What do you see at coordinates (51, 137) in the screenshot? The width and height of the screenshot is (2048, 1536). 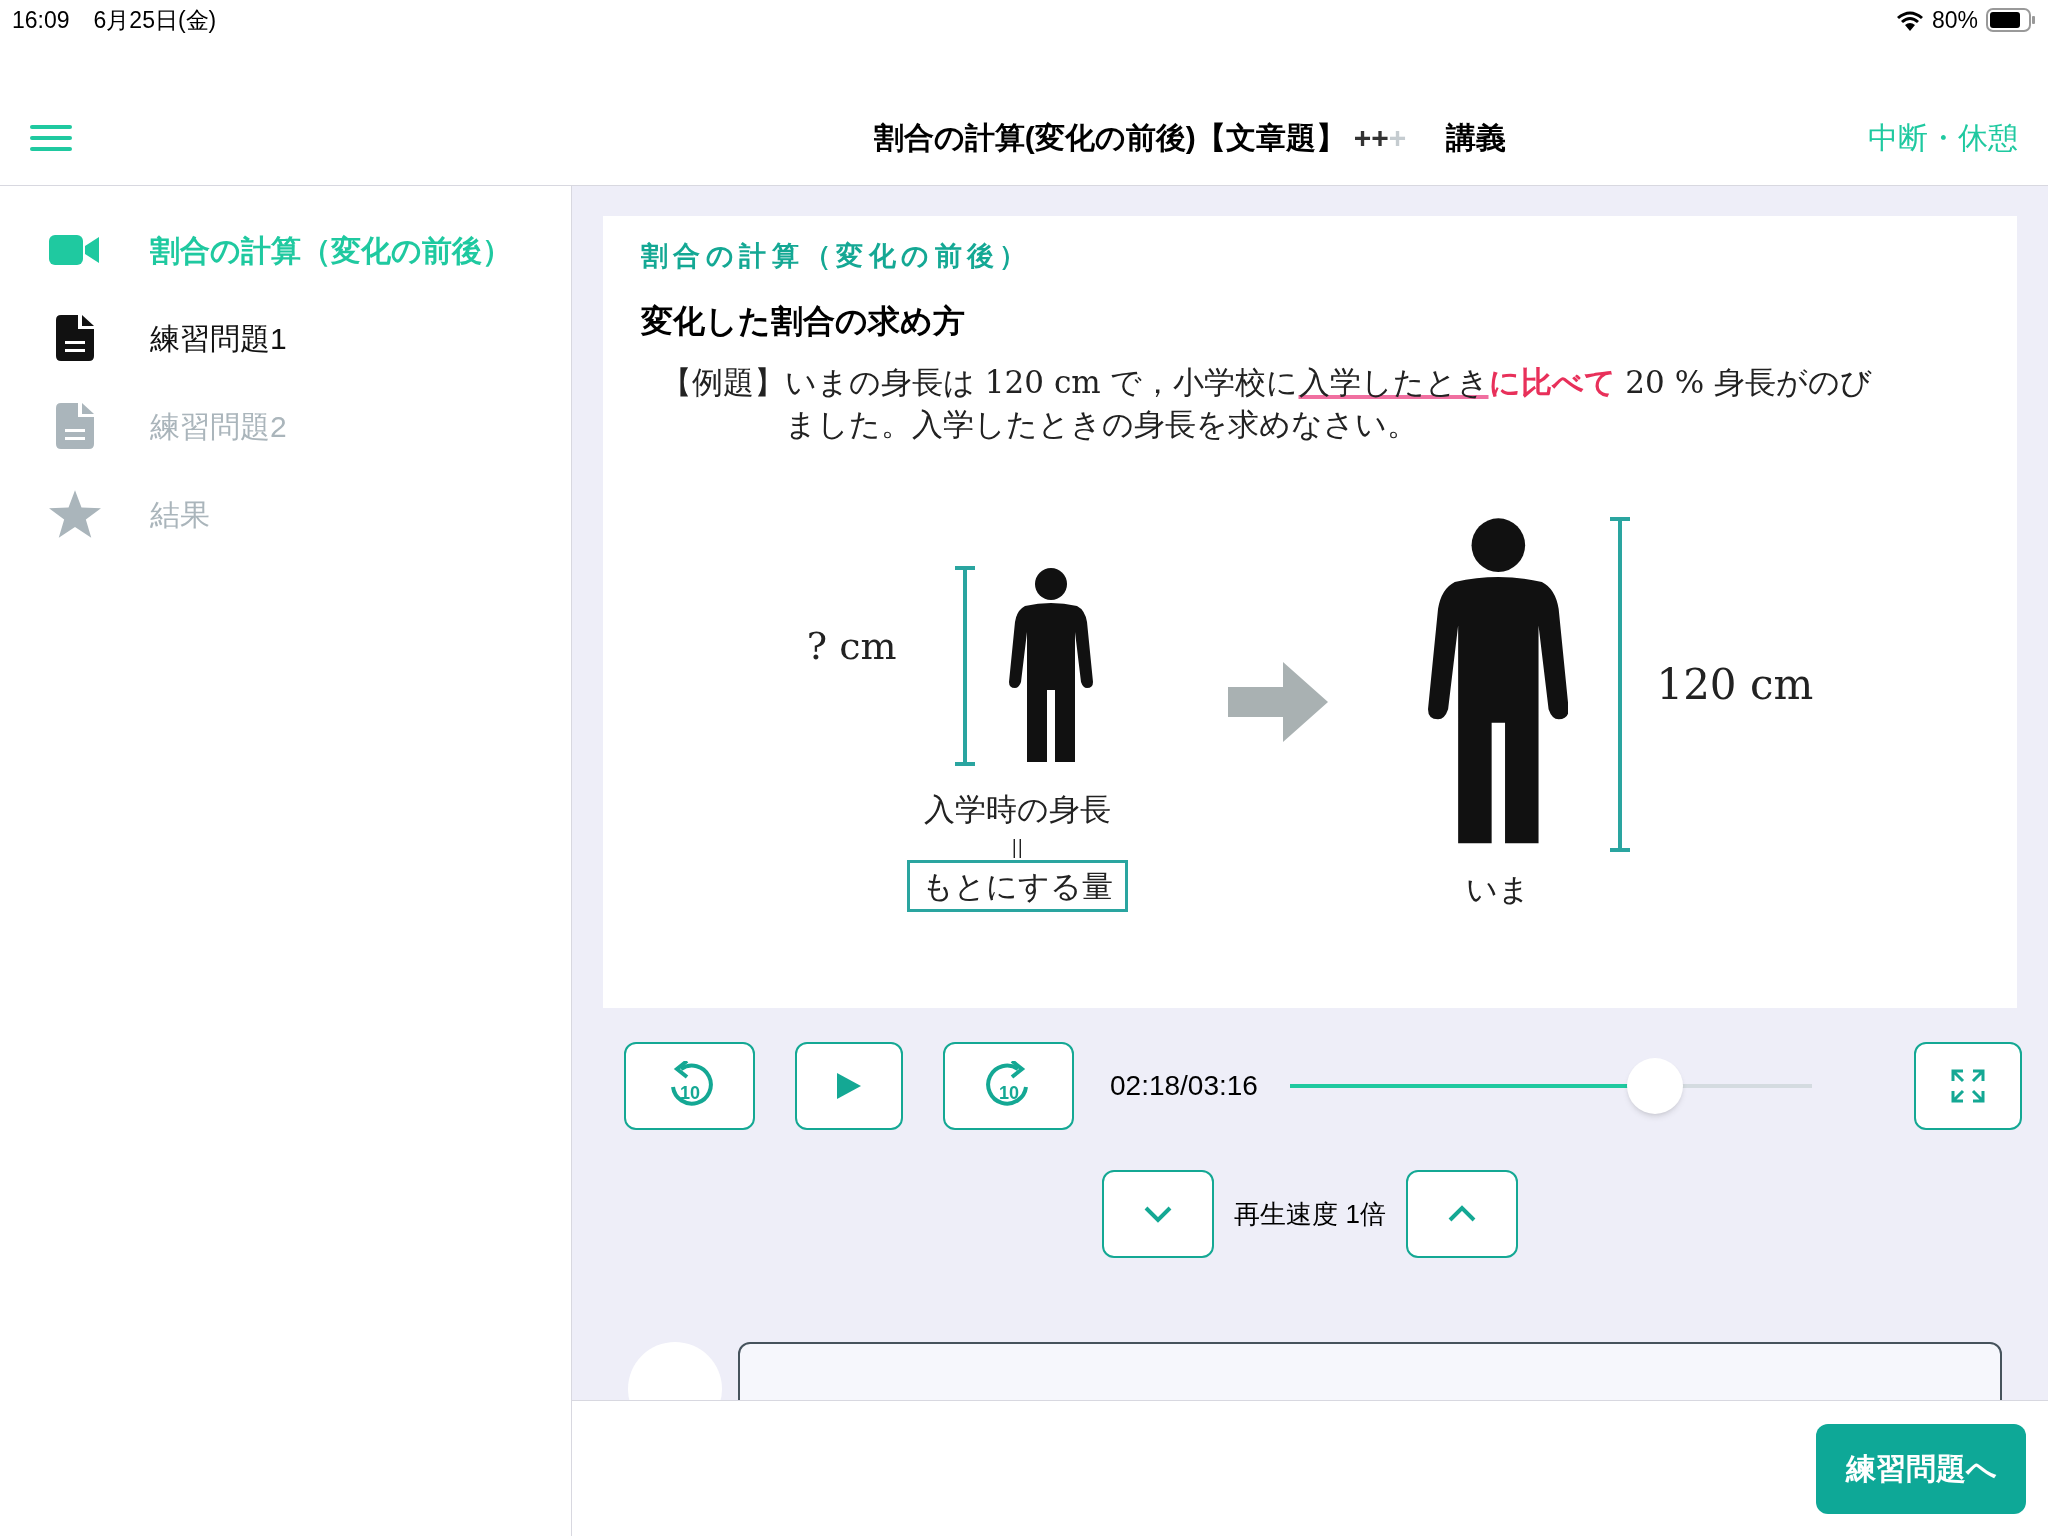 I see `menu-icon` at bounding box center [51, 137].